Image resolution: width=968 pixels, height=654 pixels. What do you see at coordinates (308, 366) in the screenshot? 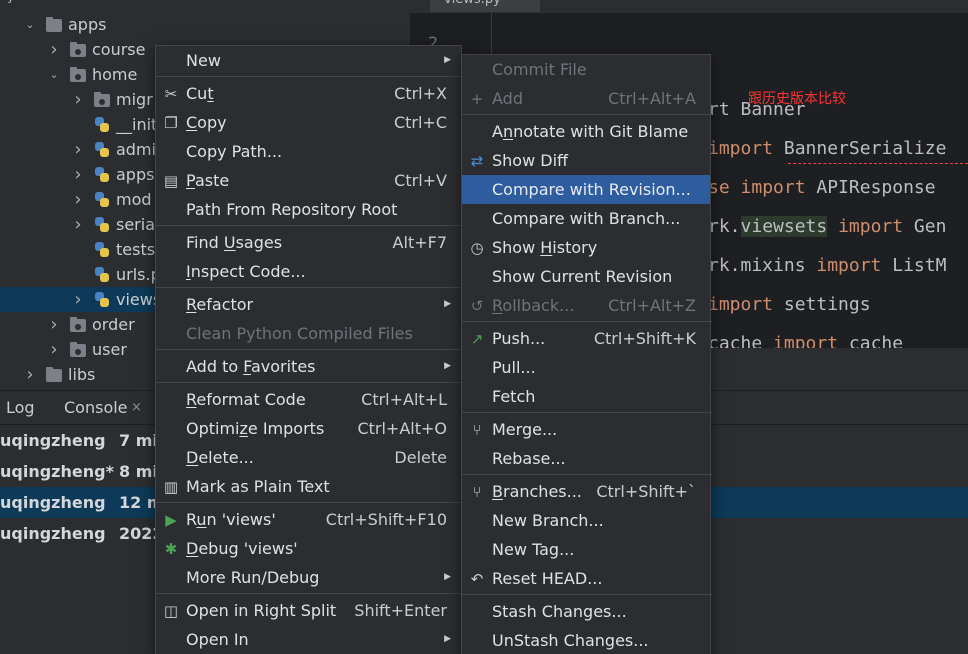
I see `menu-item-add-to-favorites: Add to Favorites ▶` at bounding box center [308, 366].